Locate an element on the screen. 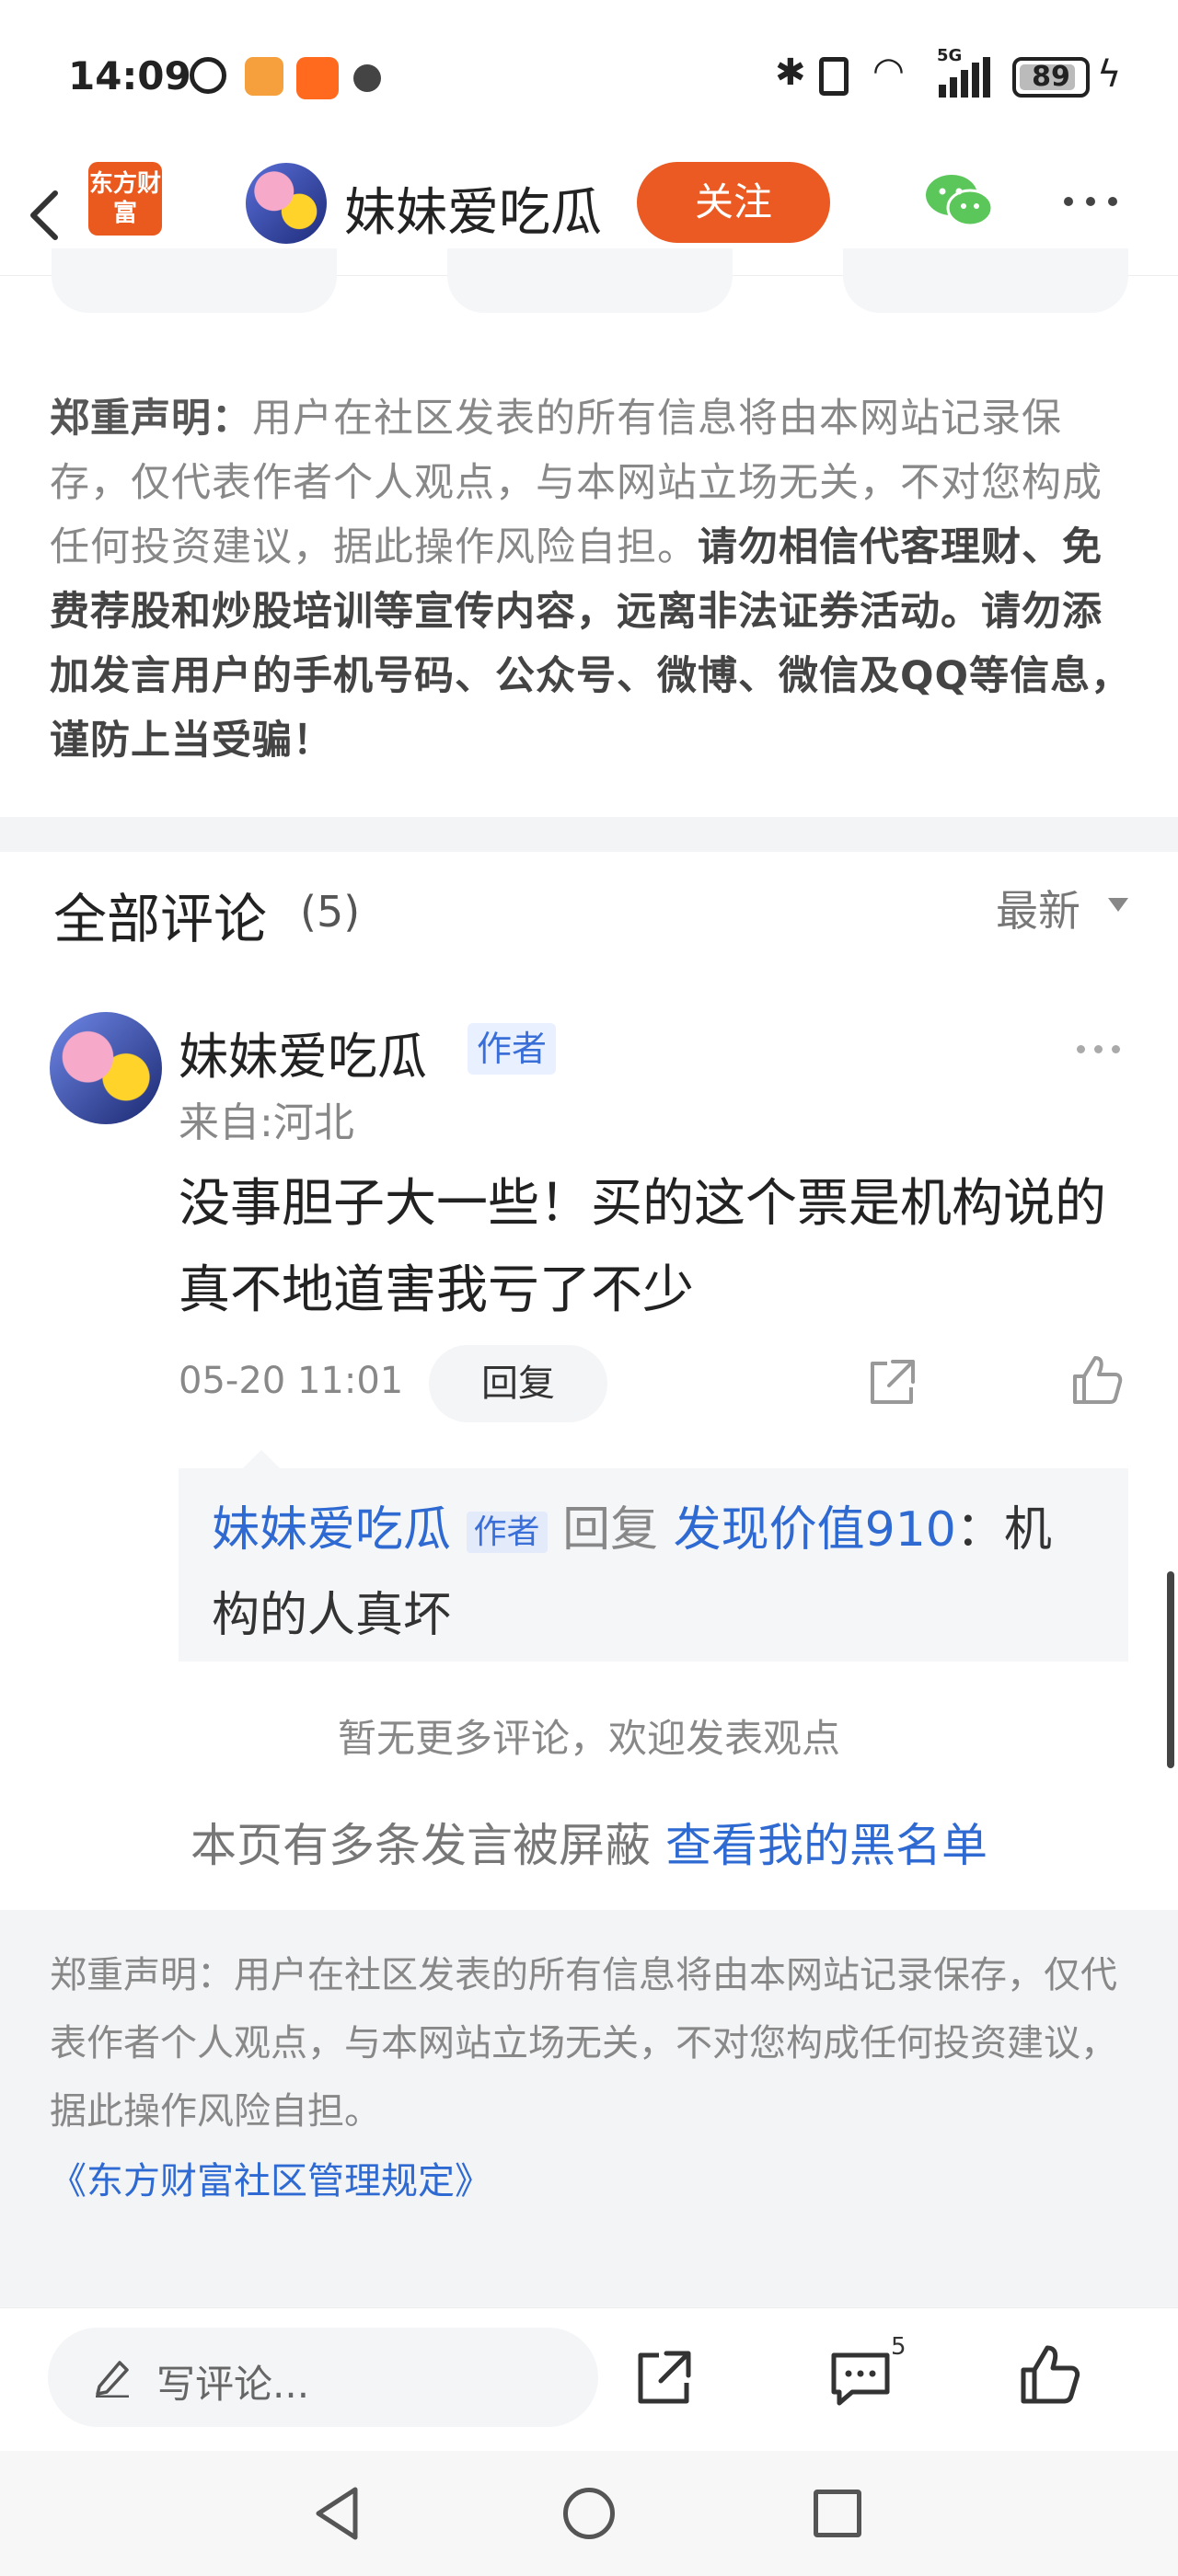 The height and width of the screenshot is (2576, 1178). battery-icon: 89 is located at coordinates (1051, 77).